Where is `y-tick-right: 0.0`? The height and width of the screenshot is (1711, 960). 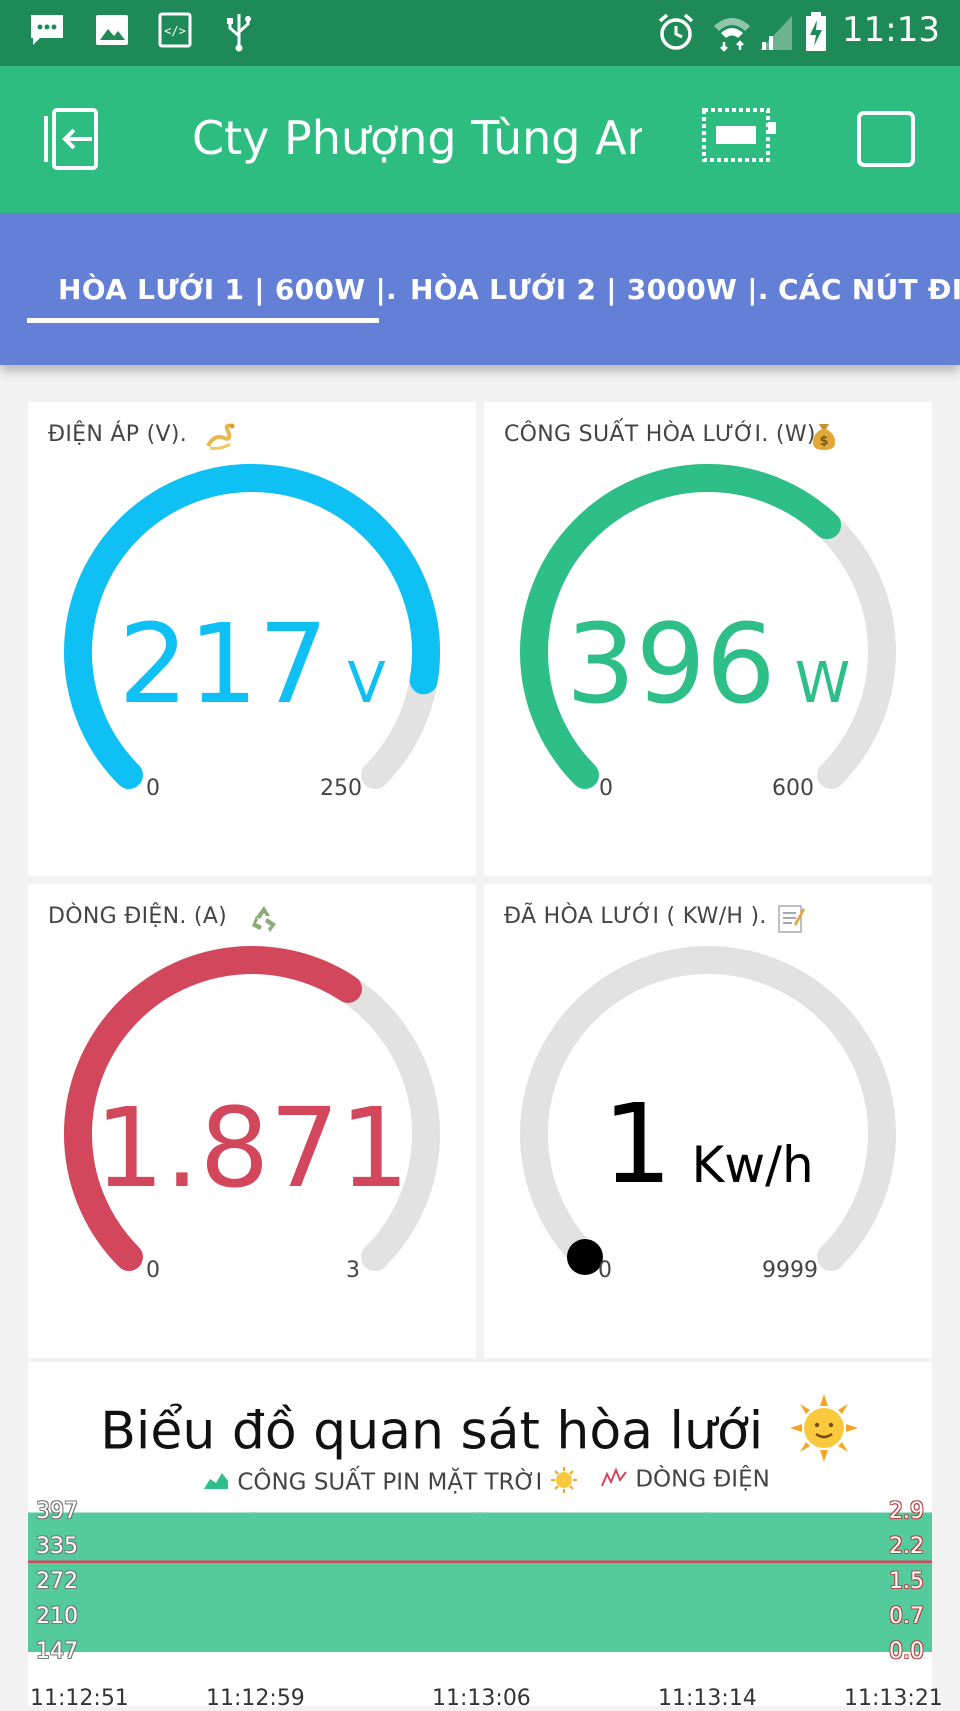 y-tick-right: 0.0 is located at coordinates (906, 1651).